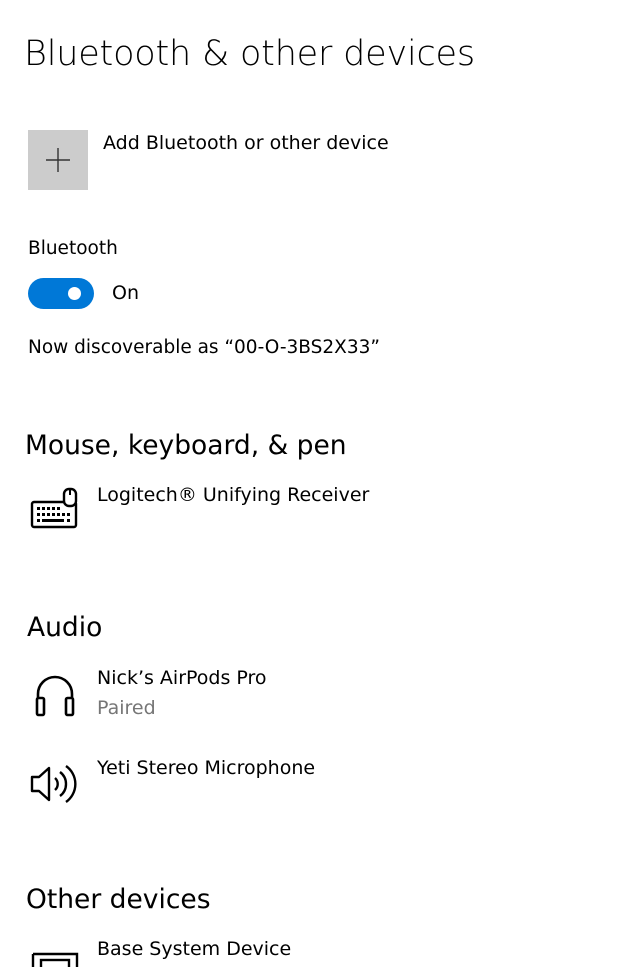 The image size is (621, 967). Describe the element at coordinates (186, 445) in the screenshot. I see `section-heading-mouse-keyboard-pen: Mouse, keyboard, & pen` at that location.